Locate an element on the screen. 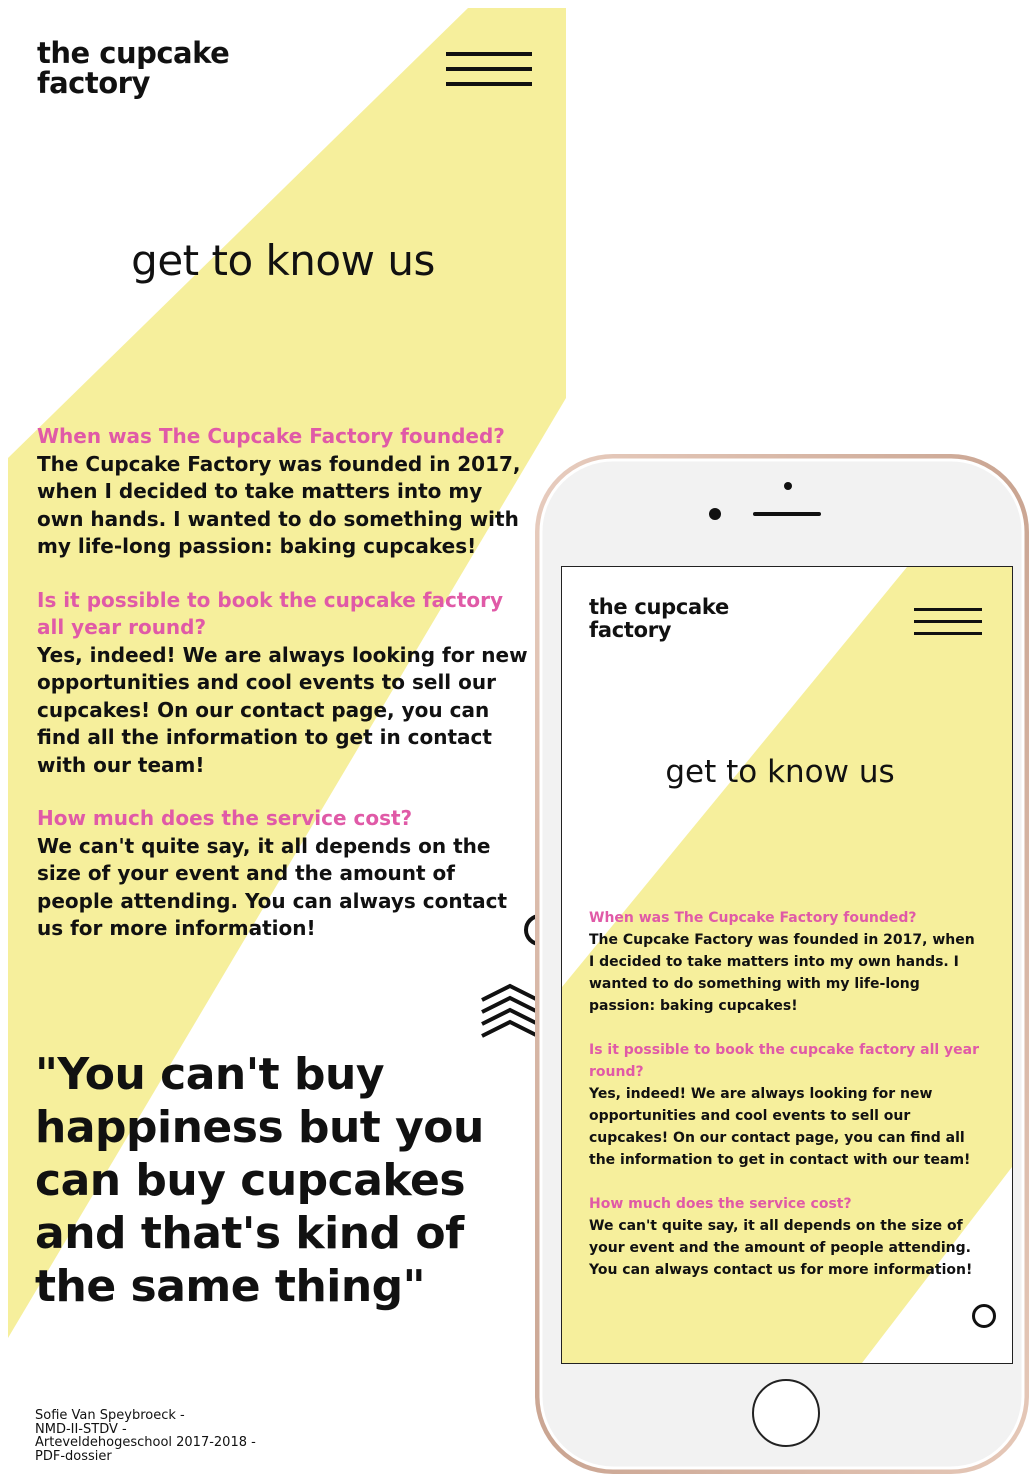  logo-line-2: factory is located at coordinates (630, 630).